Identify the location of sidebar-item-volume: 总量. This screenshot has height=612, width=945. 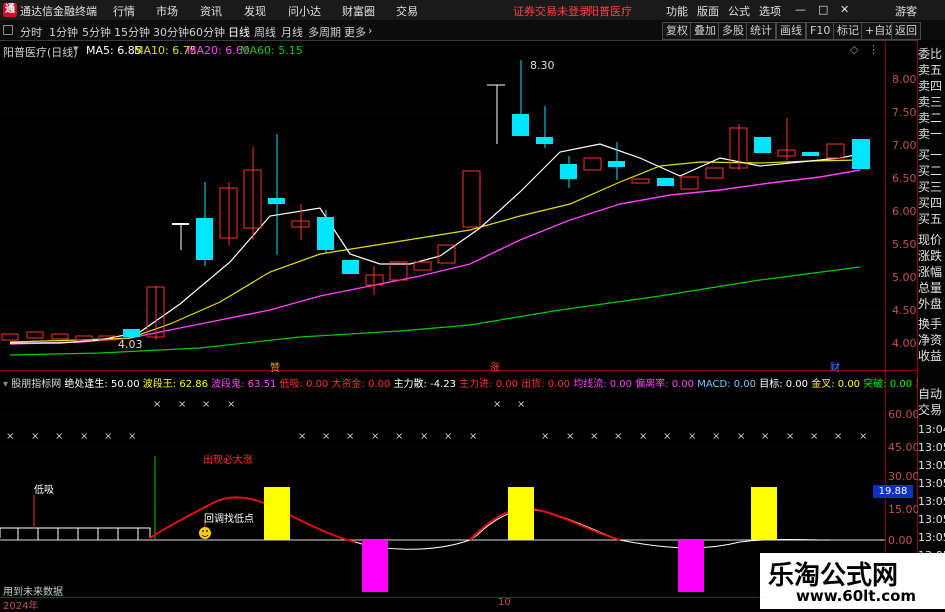
(931, 288).